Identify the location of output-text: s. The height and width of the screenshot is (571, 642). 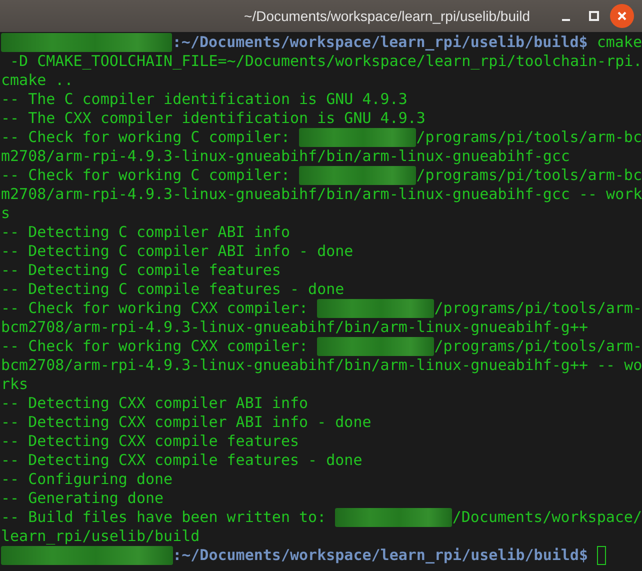
(5, 213).